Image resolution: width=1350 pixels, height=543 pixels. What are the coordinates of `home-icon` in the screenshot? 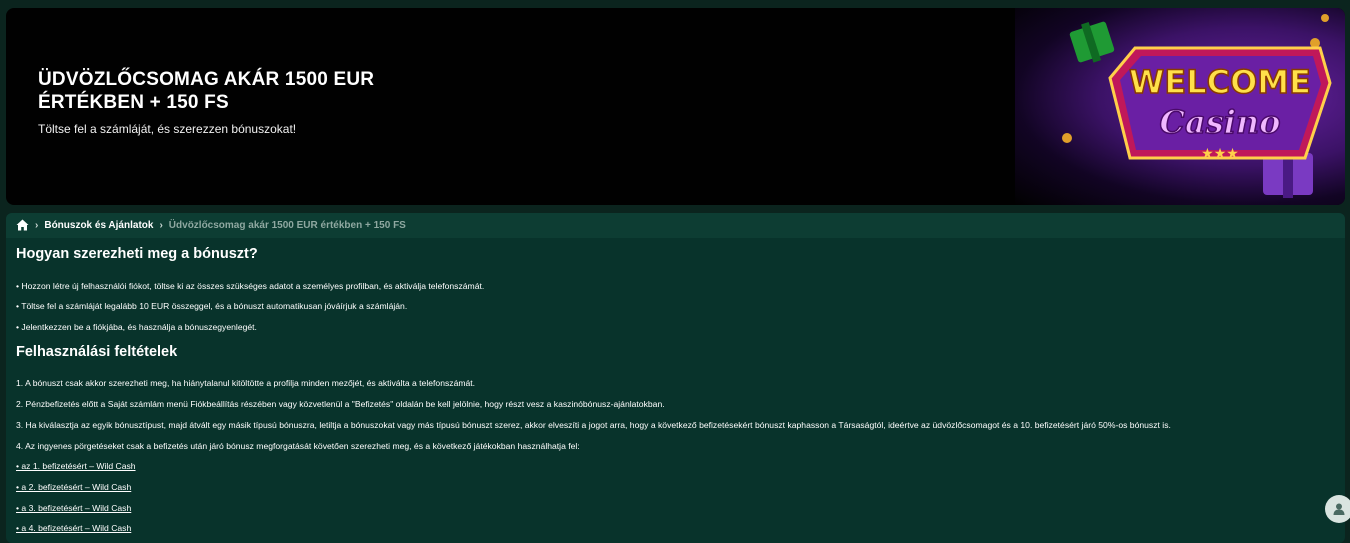 It's located at (22, 225).